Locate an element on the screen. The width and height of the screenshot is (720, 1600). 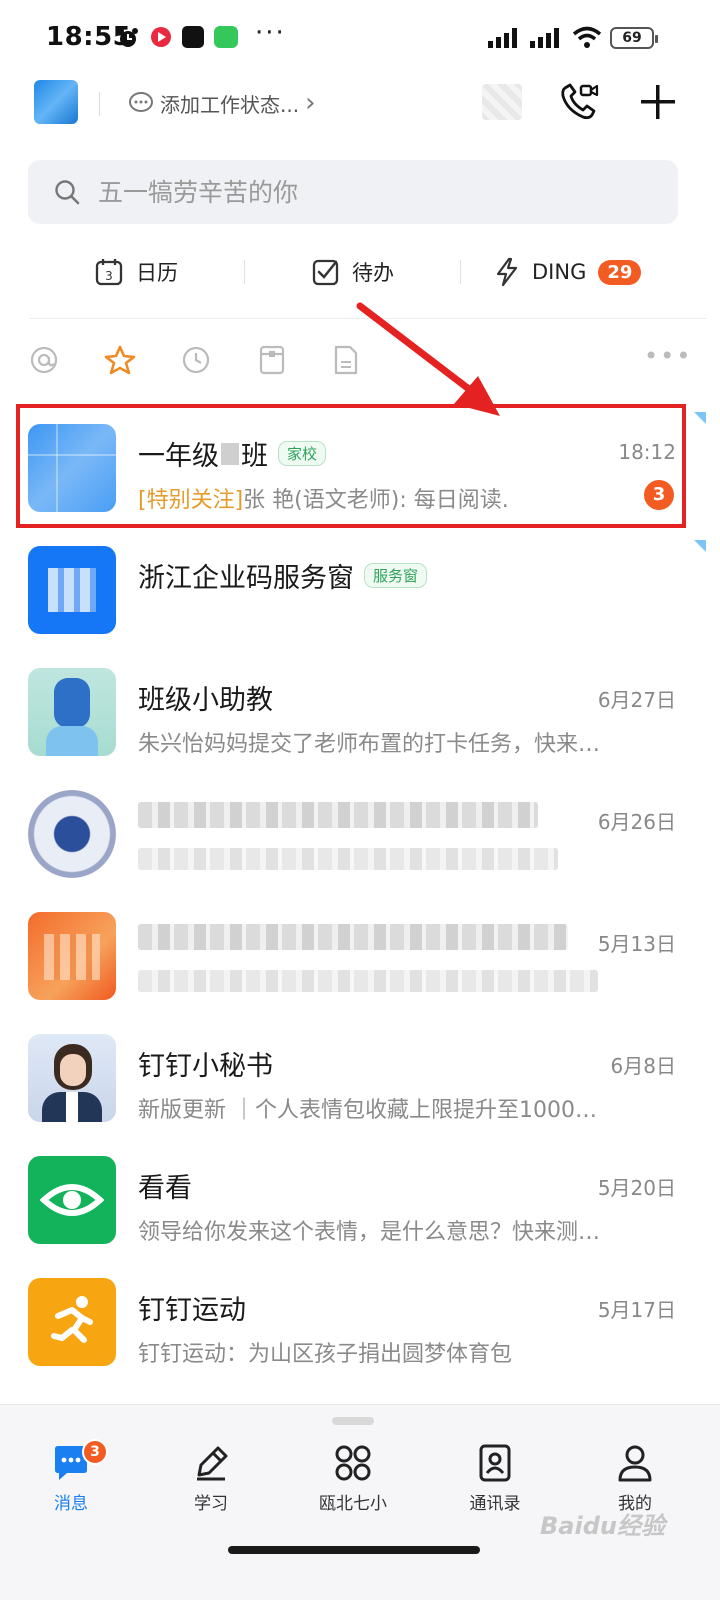
filter-mentions is located at coordinates (44, 360).